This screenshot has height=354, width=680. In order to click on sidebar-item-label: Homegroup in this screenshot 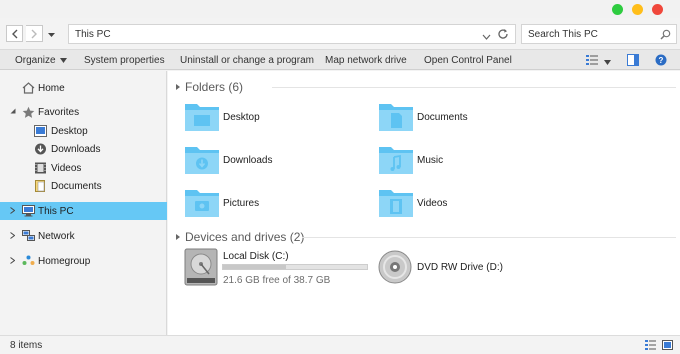, I will do `click(64, 261)`.